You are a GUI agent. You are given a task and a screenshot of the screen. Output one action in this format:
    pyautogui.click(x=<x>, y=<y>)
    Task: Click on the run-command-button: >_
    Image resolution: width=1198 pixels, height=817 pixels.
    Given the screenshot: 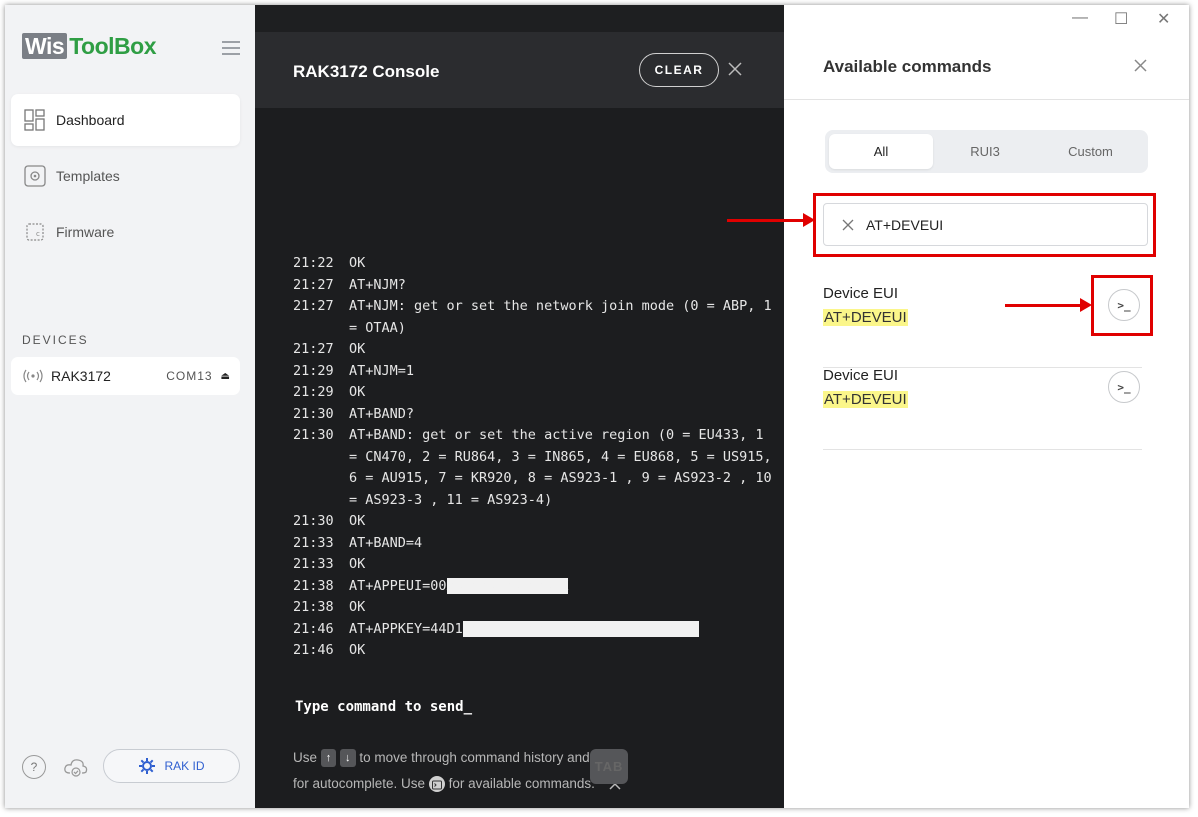 What is the action you would take?
    pyautogui.click(x=1124, y=387)
    